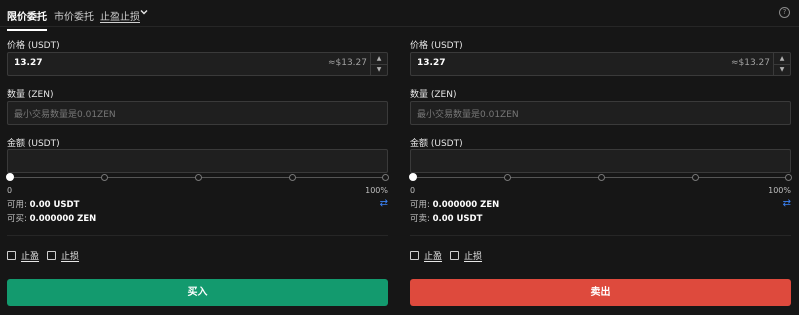 The height and width of the screenshot is (315, 799). I want to click on available-balance: 可用: 0.00 USDT, so click(43, 204).